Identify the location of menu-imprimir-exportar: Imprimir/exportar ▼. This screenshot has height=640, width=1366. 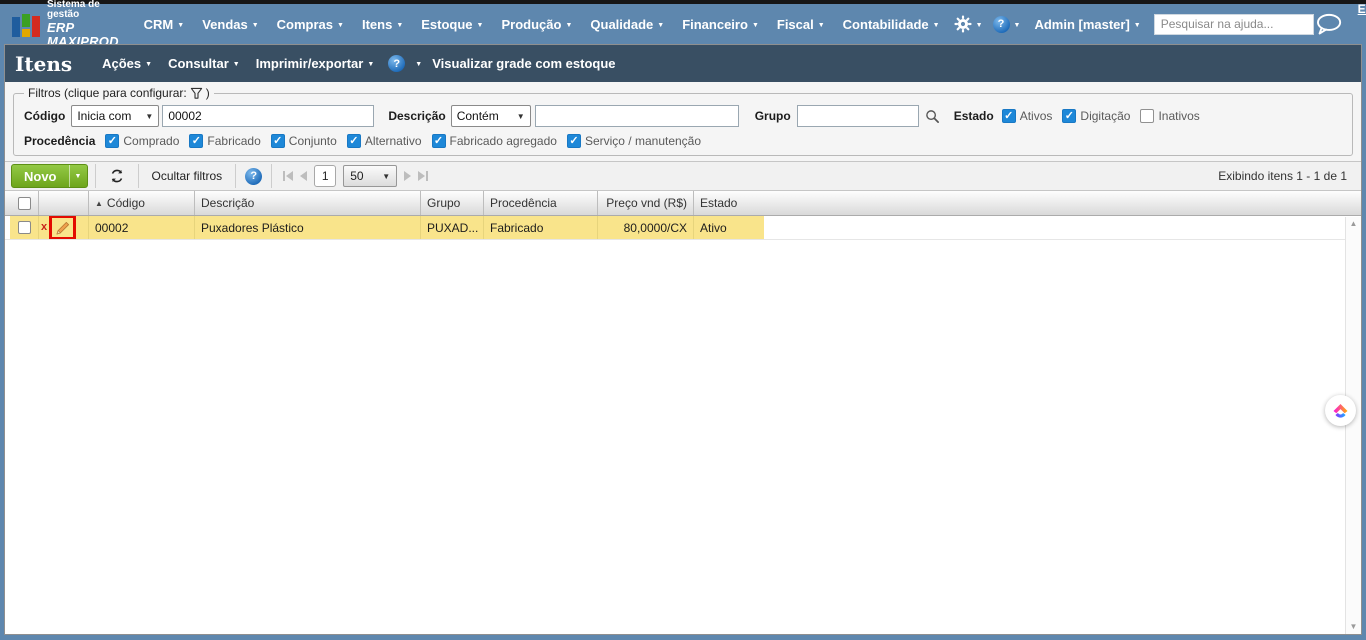
(315, 63).